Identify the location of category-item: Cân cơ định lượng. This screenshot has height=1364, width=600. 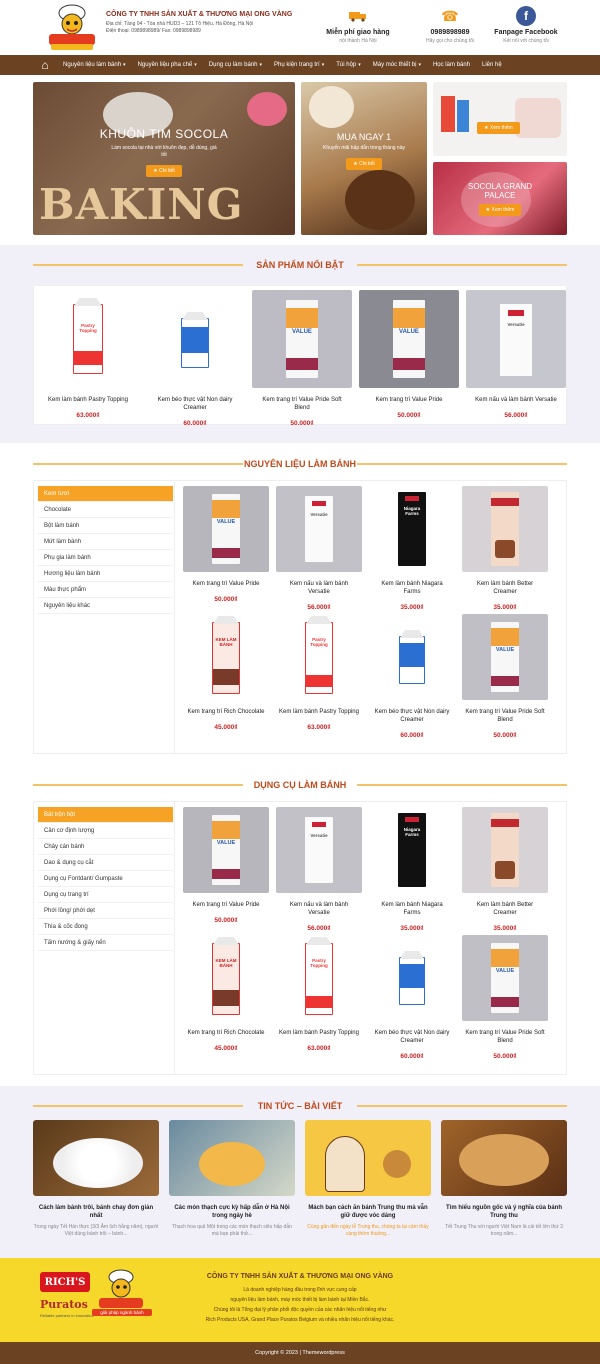
(105, 831).